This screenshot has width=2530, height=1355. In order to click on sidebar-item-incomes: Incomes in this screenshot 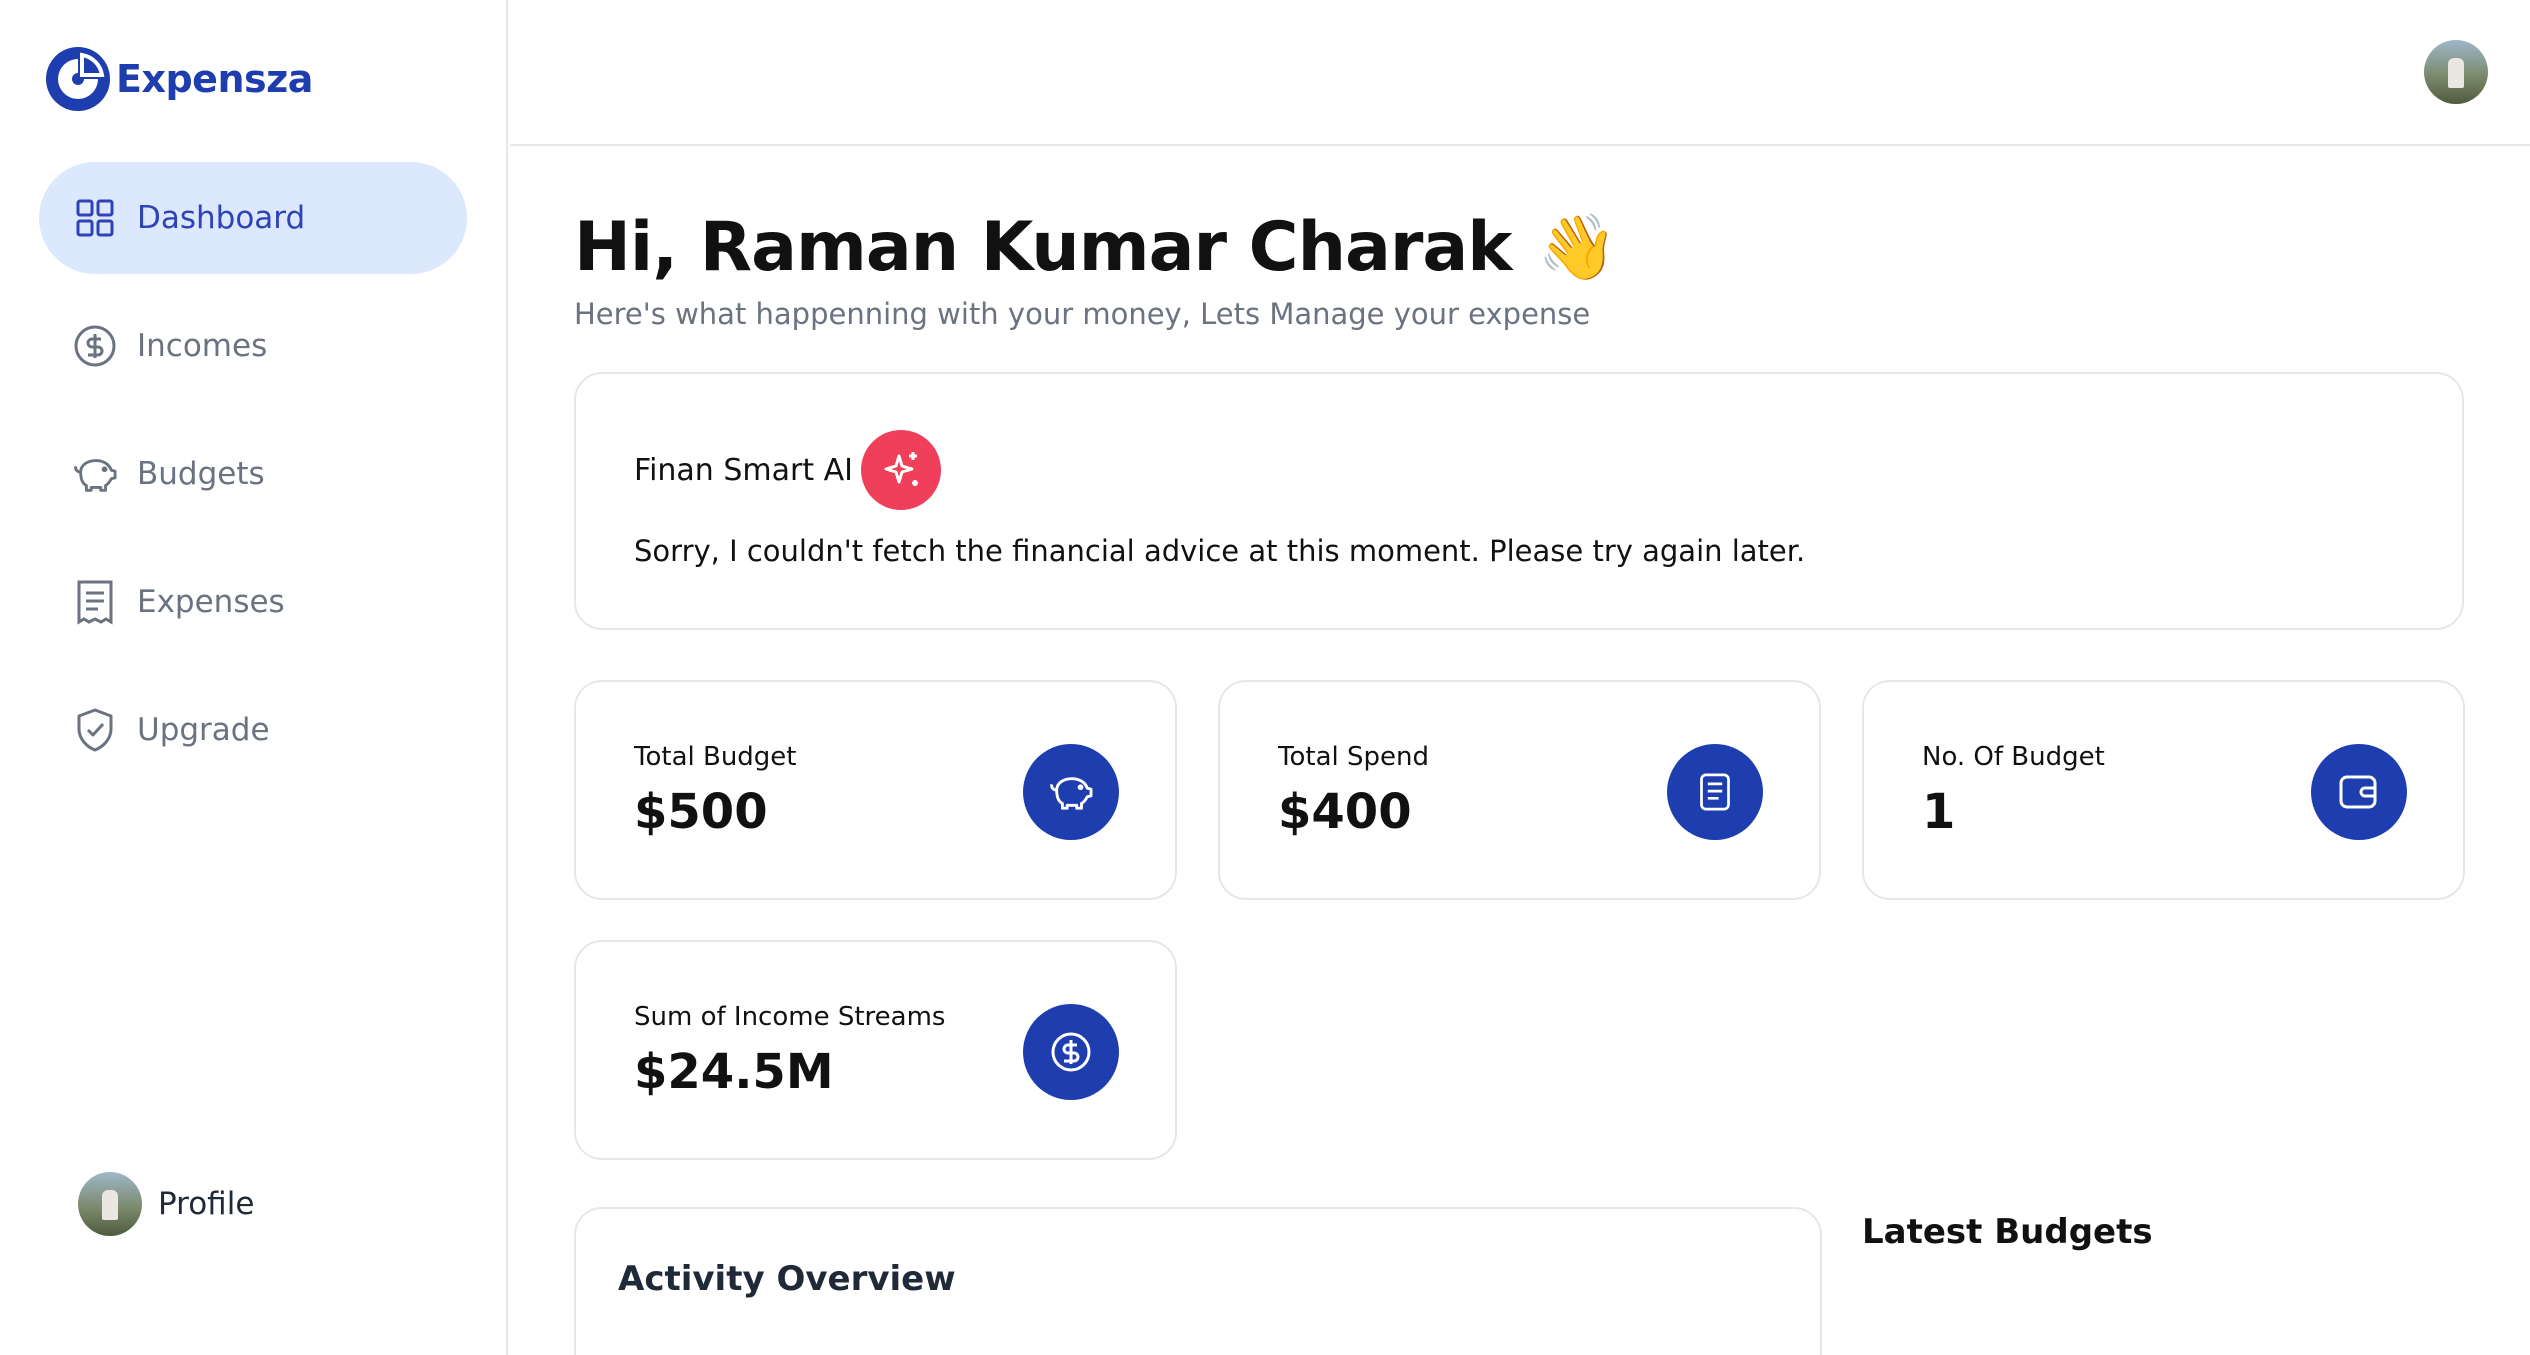, I will do `click(253, 346)`.